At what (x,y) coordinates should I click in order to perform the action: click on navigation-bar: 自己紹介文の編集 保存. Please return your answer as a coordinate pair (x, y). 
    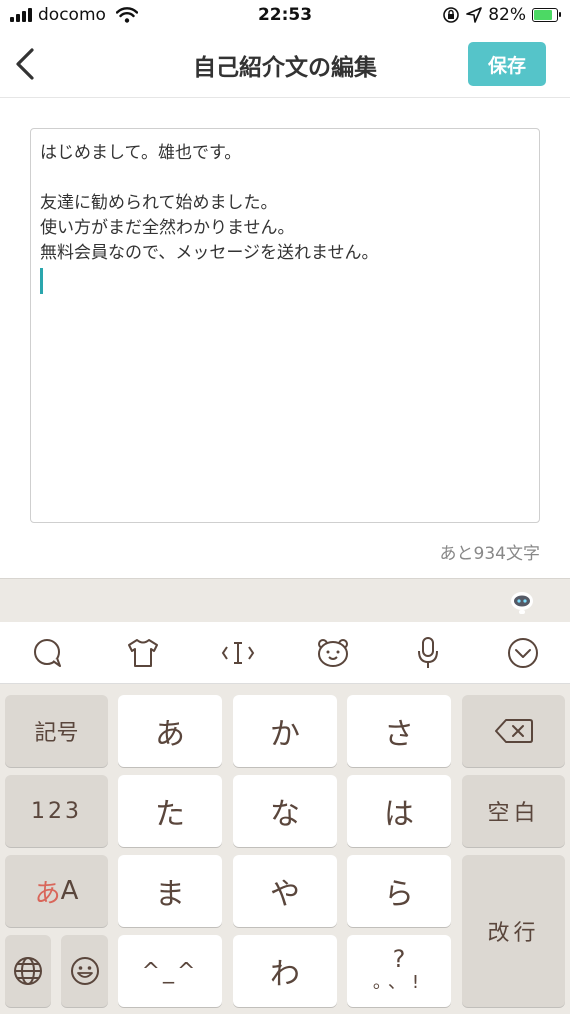
    Looking at the image, I should click on (285, 65).